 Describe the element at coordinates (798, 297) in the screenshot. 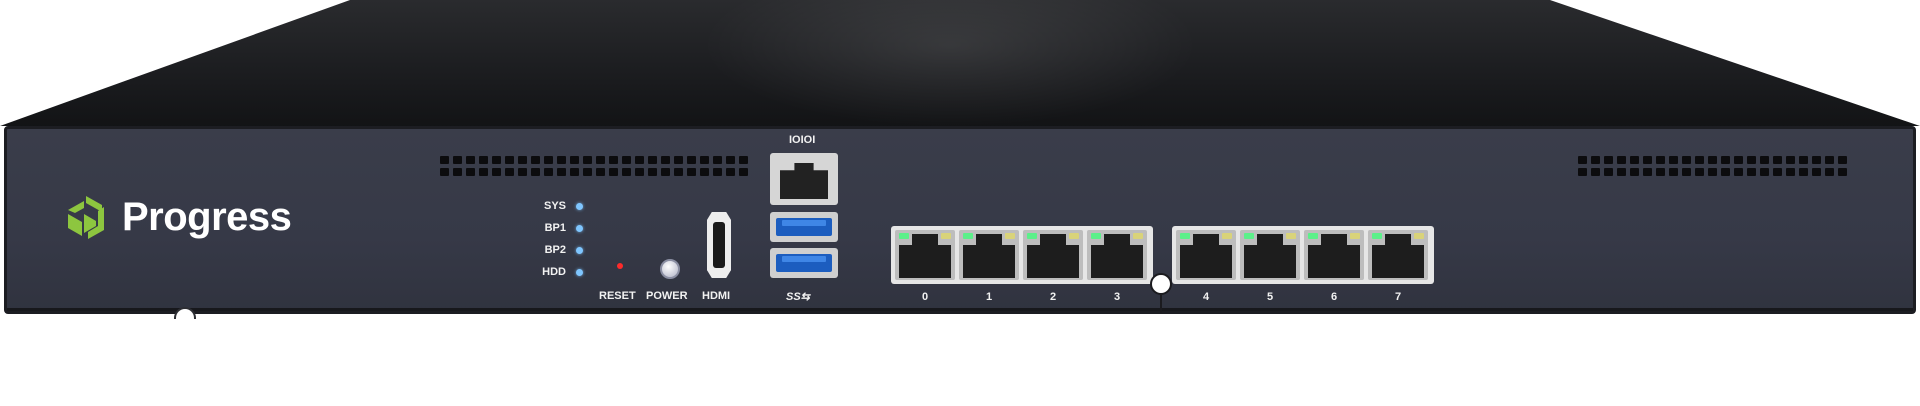

I see `usb3-icon: SS⇆` at that location.